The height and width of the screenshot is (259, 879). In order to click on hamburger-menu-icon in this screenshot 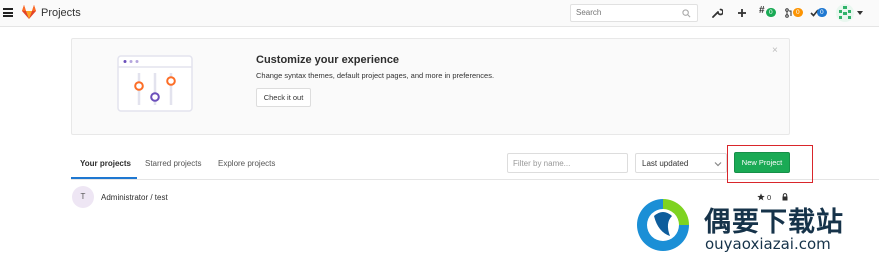, I will do `click(8, 12)`.